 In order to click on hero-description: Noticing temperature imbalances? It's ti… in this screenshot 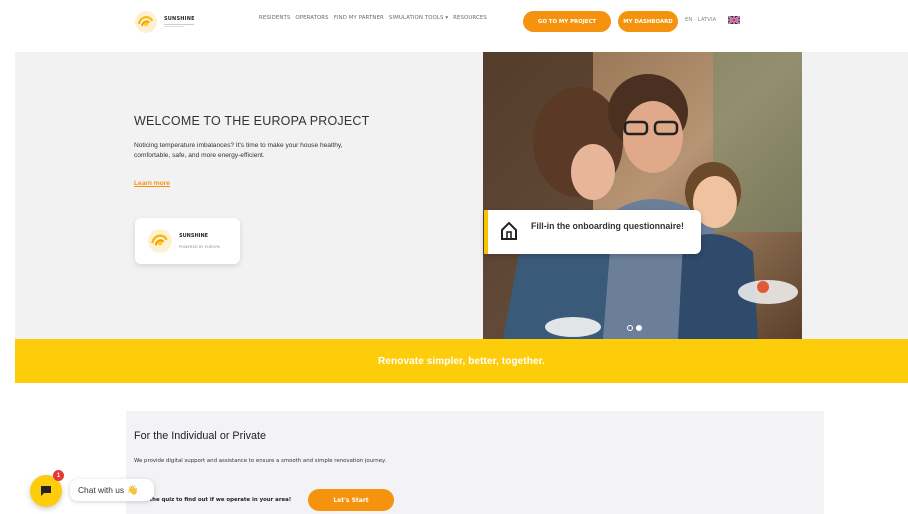, I will do `click(238, 150)`.